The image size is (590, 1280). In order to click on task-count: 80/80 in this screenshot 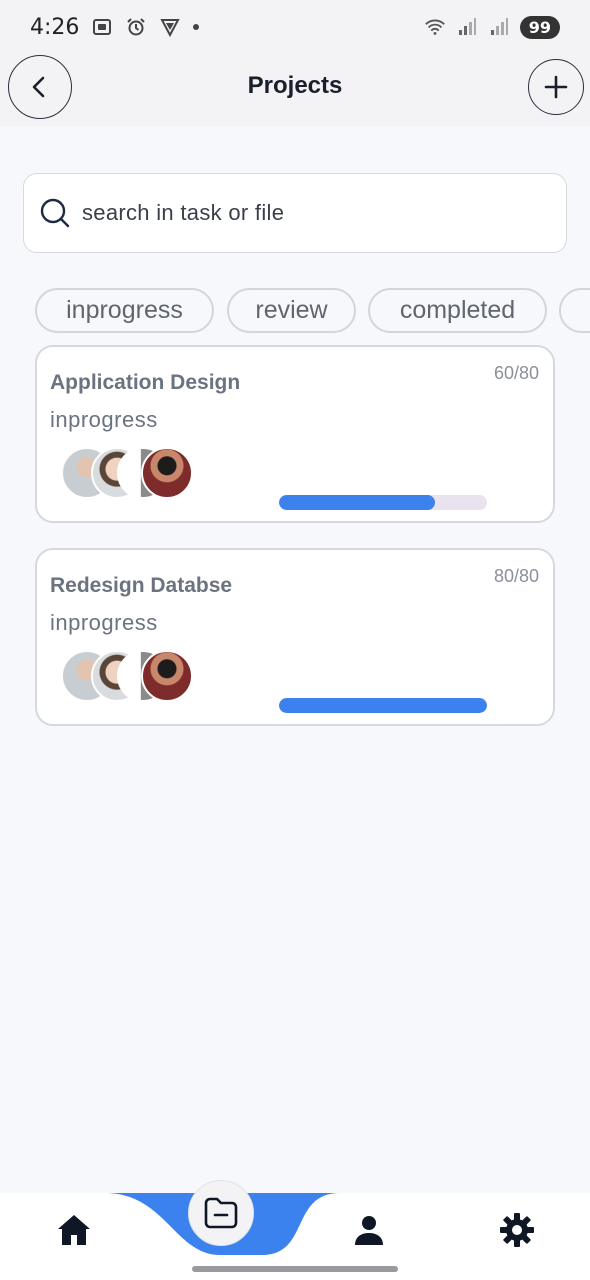, I will do `click(516, 576)`.